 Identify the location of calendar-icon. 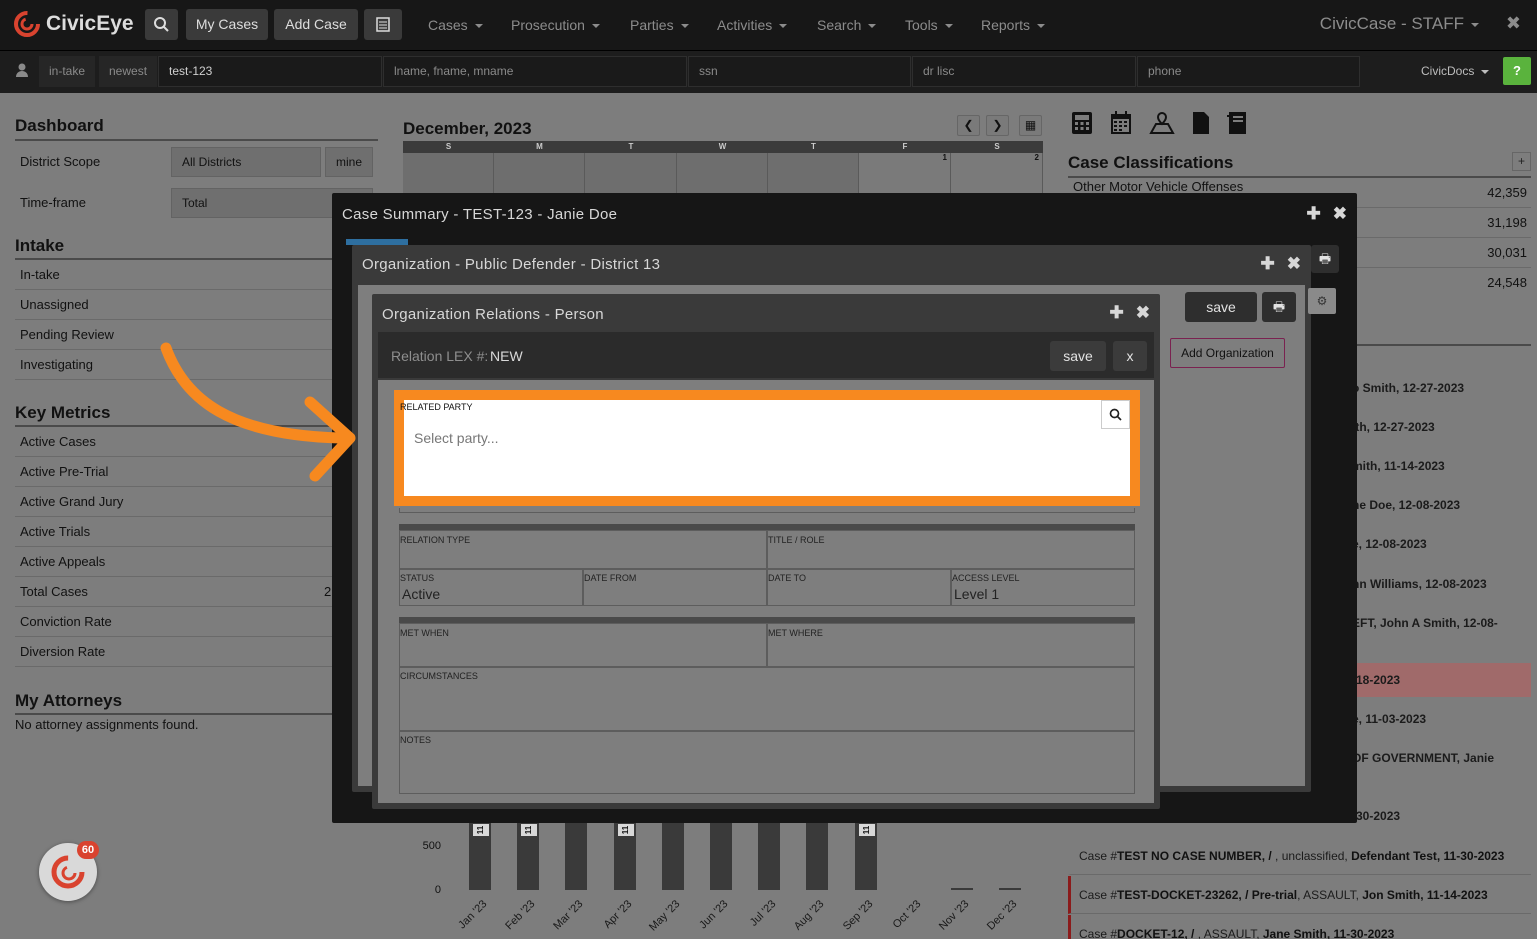
(1121, 123).